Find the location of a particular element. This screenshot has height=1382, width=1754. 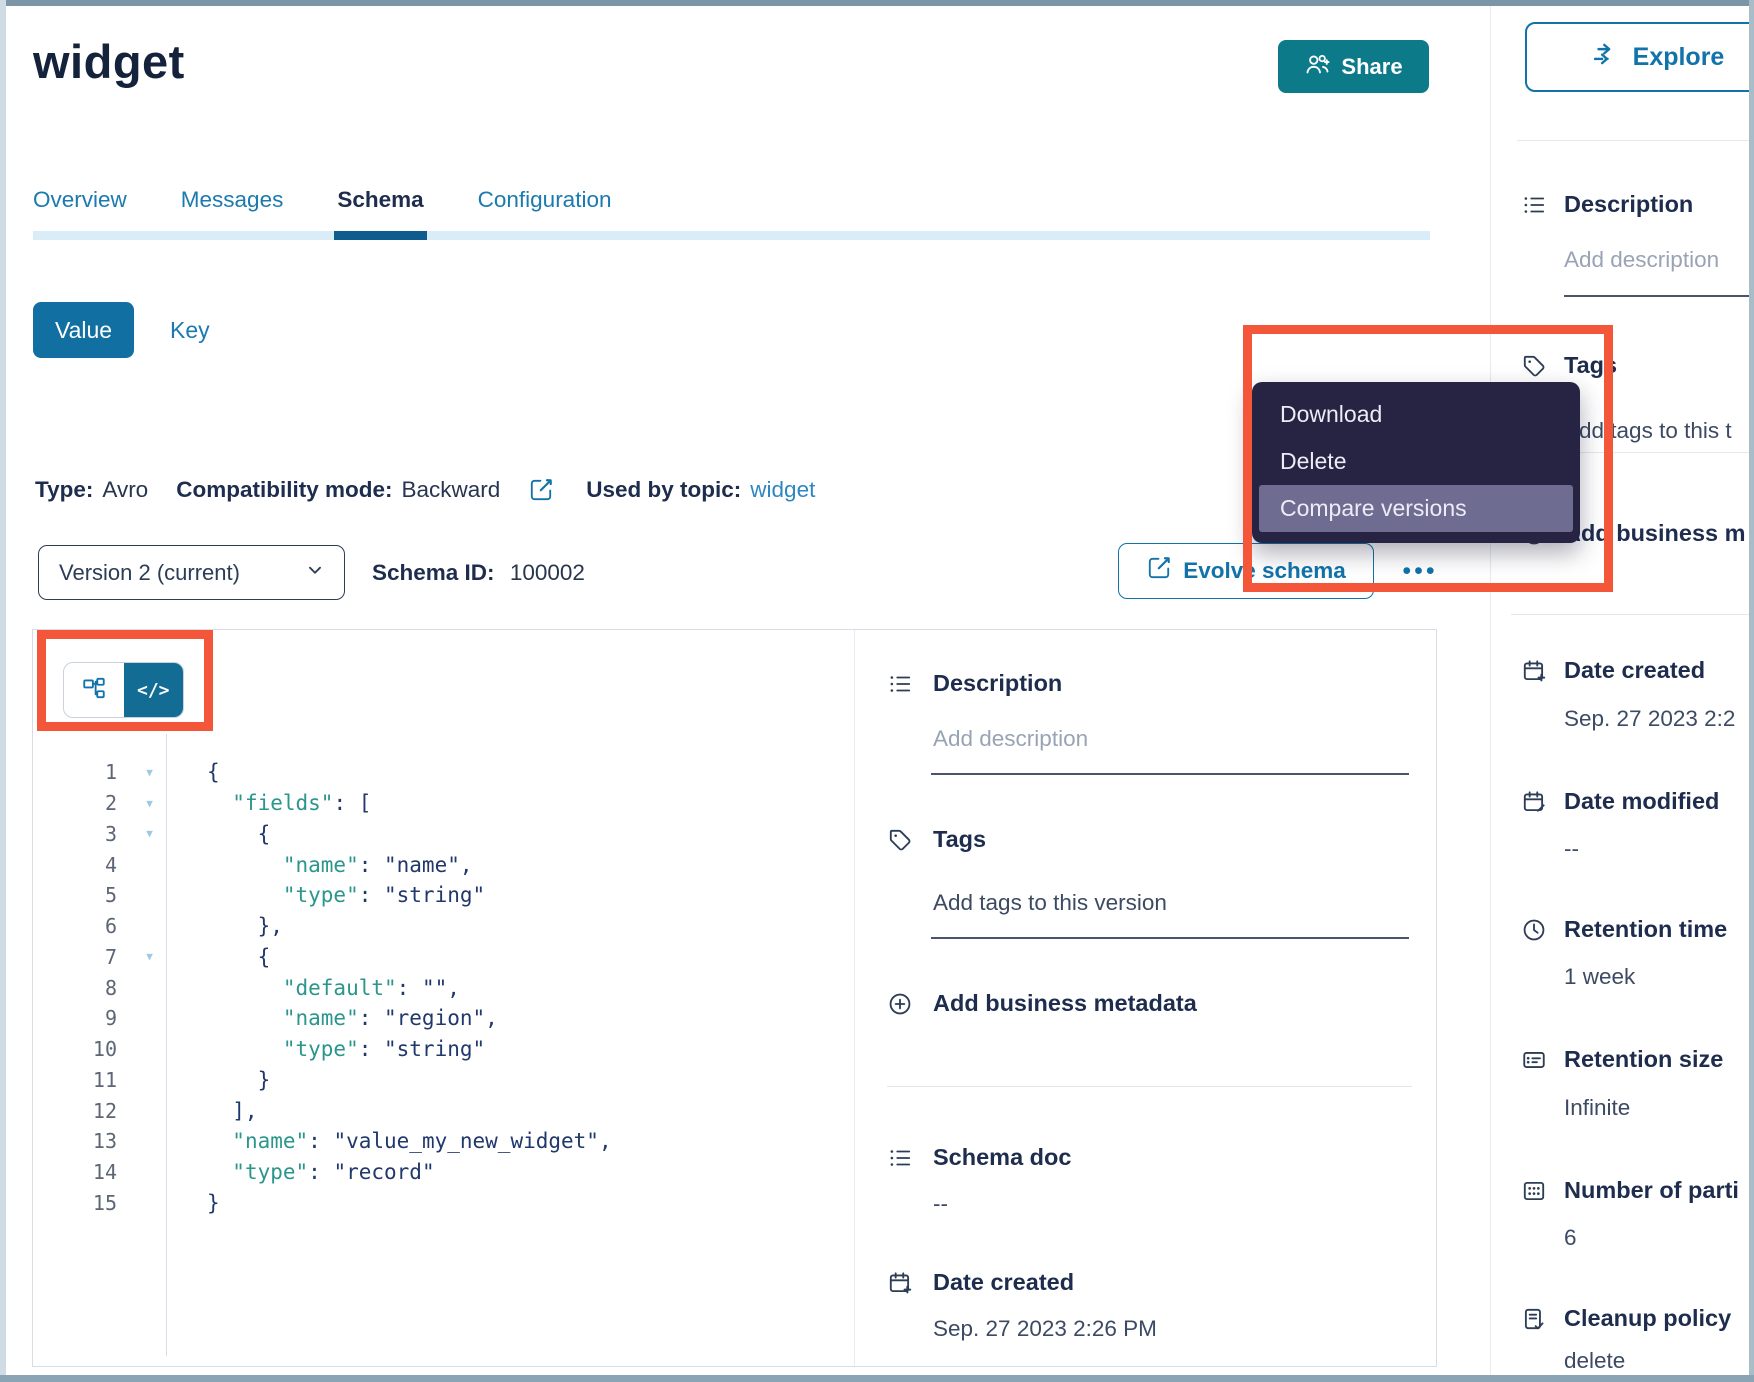

edit-schema-icon is located at coordinates (1159, 571).